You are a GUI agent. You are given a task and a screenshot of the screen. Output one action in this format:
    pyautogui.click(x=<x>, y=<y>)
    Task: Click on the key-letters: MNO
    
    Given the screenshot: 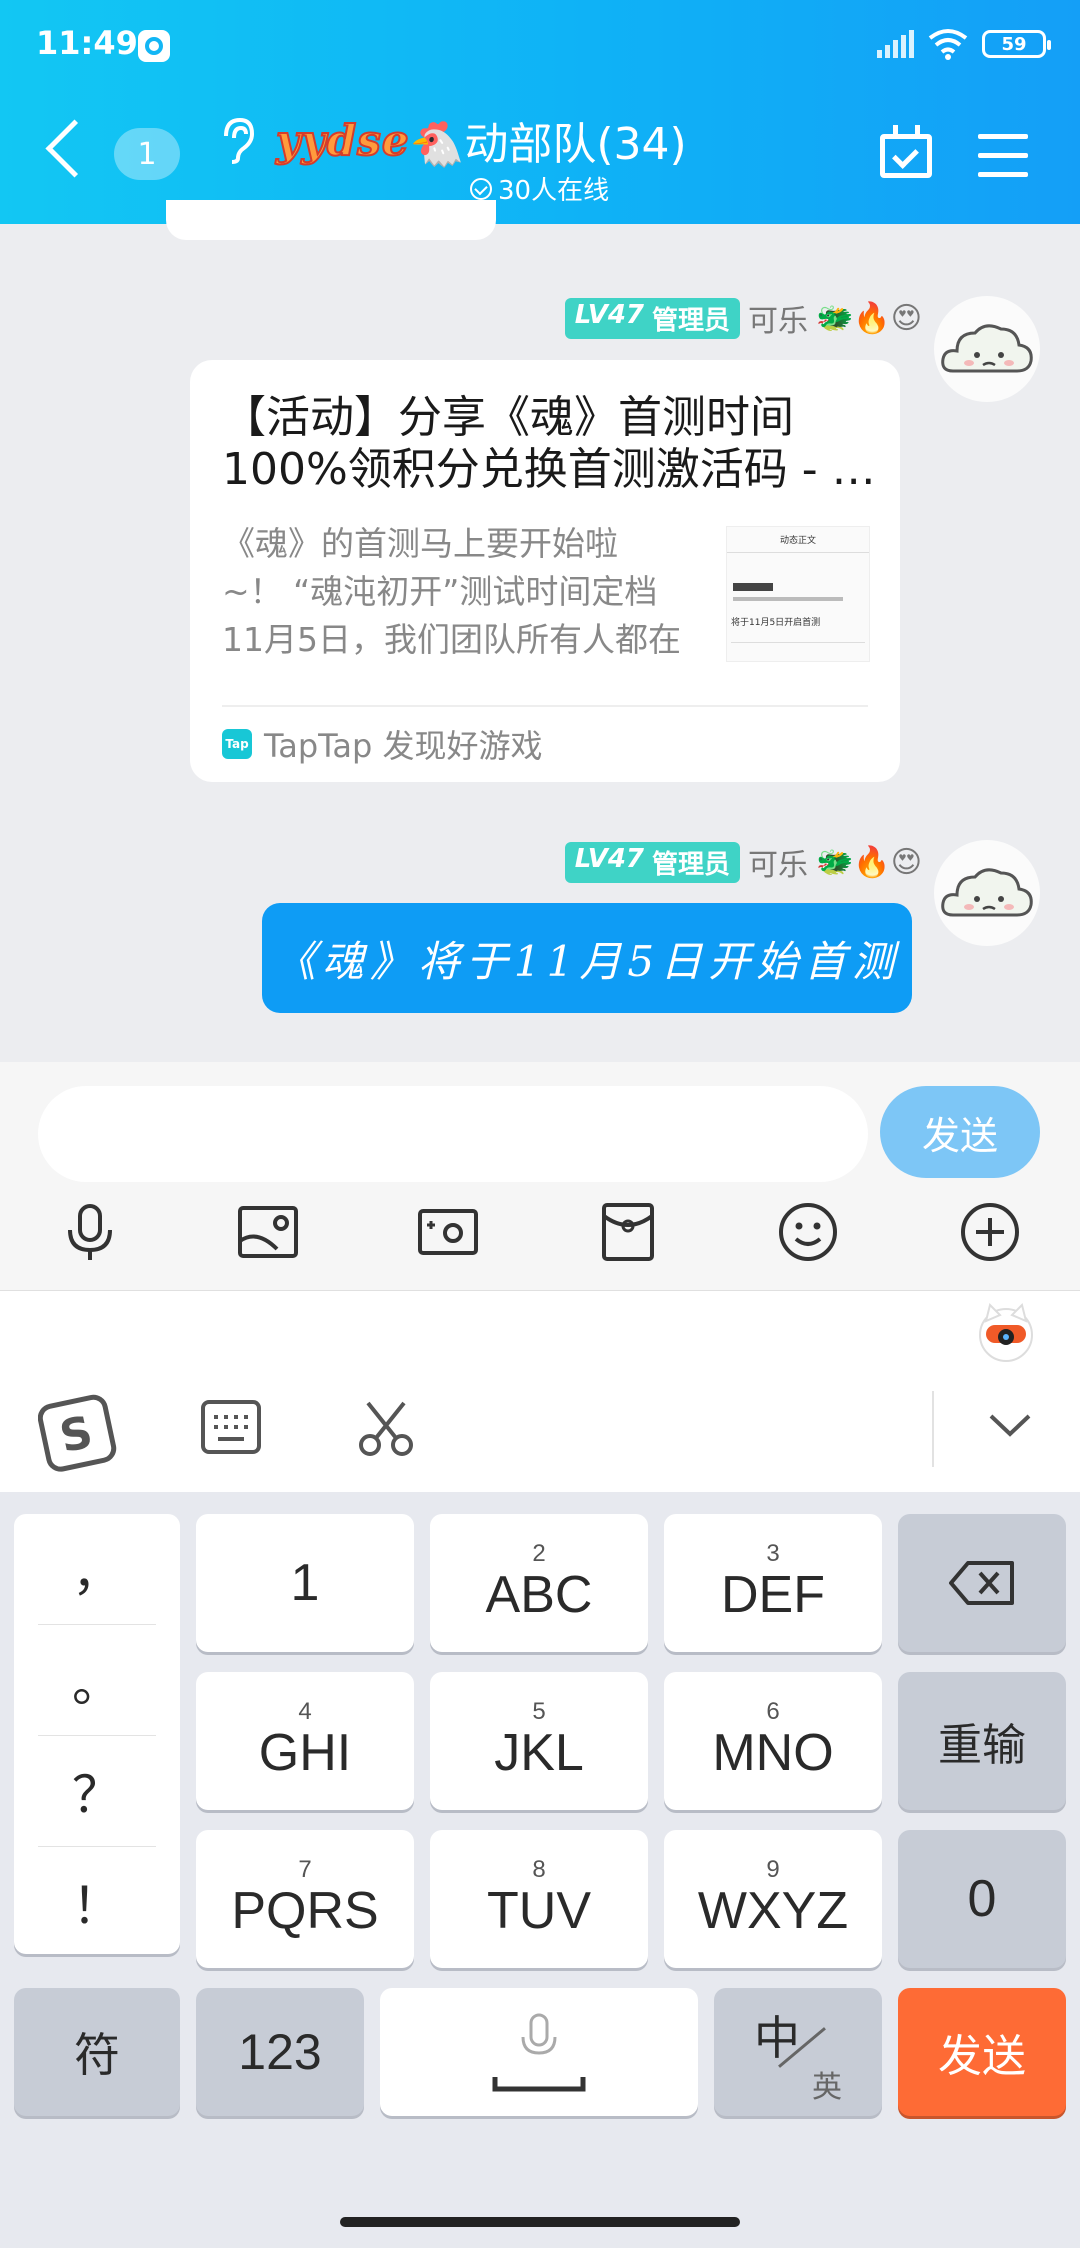 What is the action you would take?
    pyautogui.click(x=773, y=1753)
    